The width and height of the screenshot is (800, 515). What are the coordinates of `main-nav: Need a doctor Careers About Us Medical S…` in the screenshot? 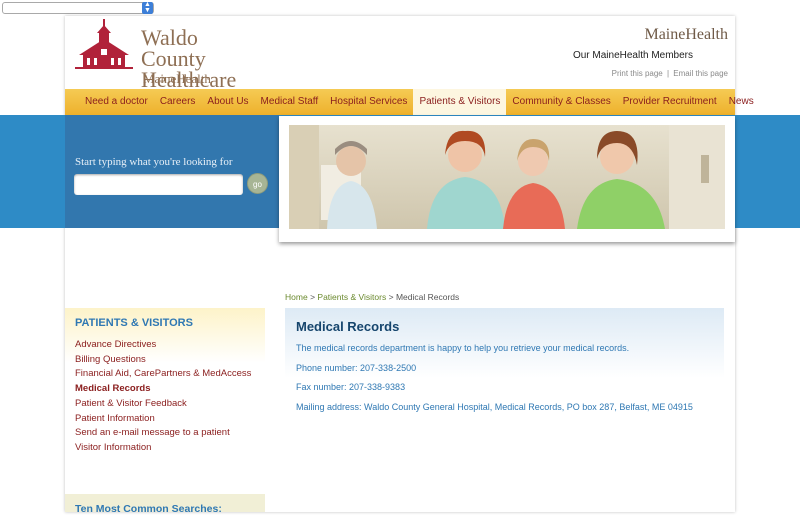 It's located at (409, 102).